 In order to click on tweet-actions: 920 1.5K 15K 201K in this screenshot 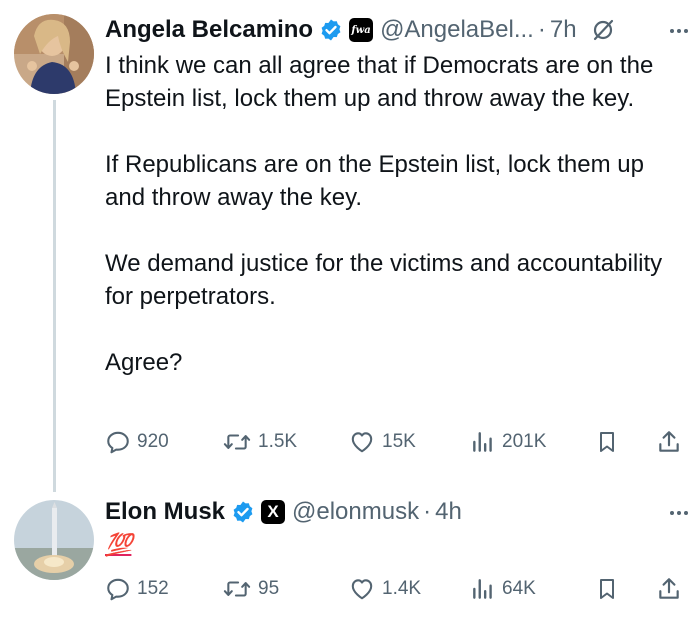, I will do `click(395, 442)`.